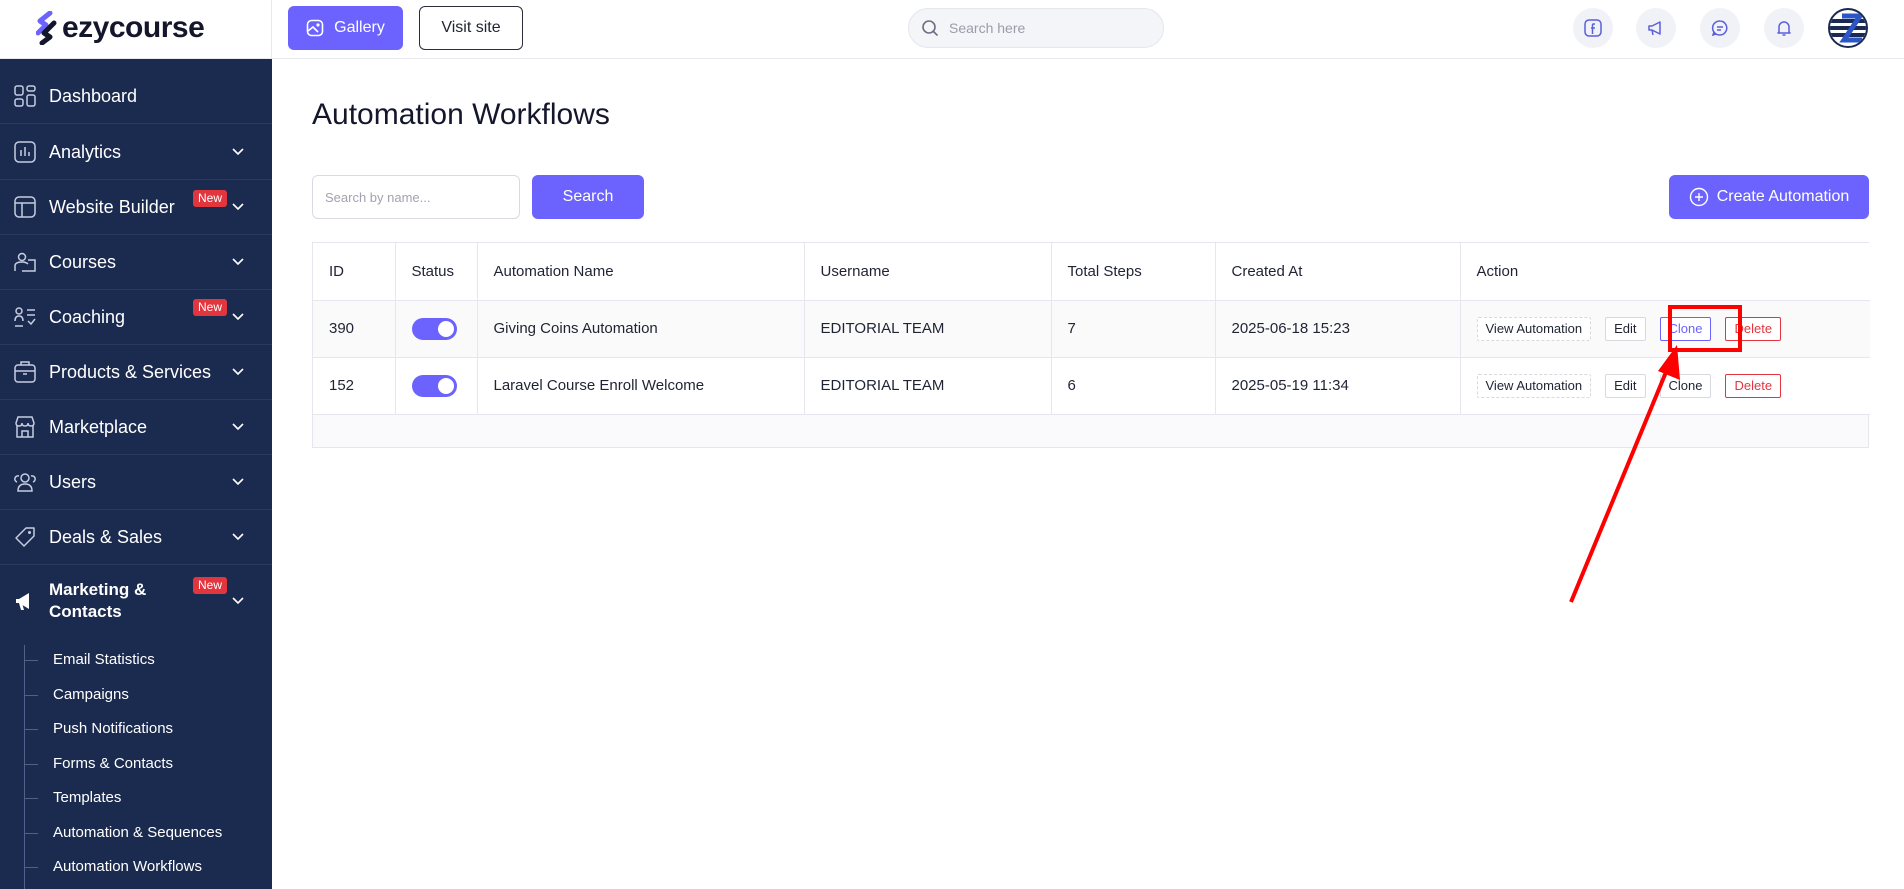 The width and height of the screenshot is (1904, 889). I want to click on facebook-button, so click(1593, 28).